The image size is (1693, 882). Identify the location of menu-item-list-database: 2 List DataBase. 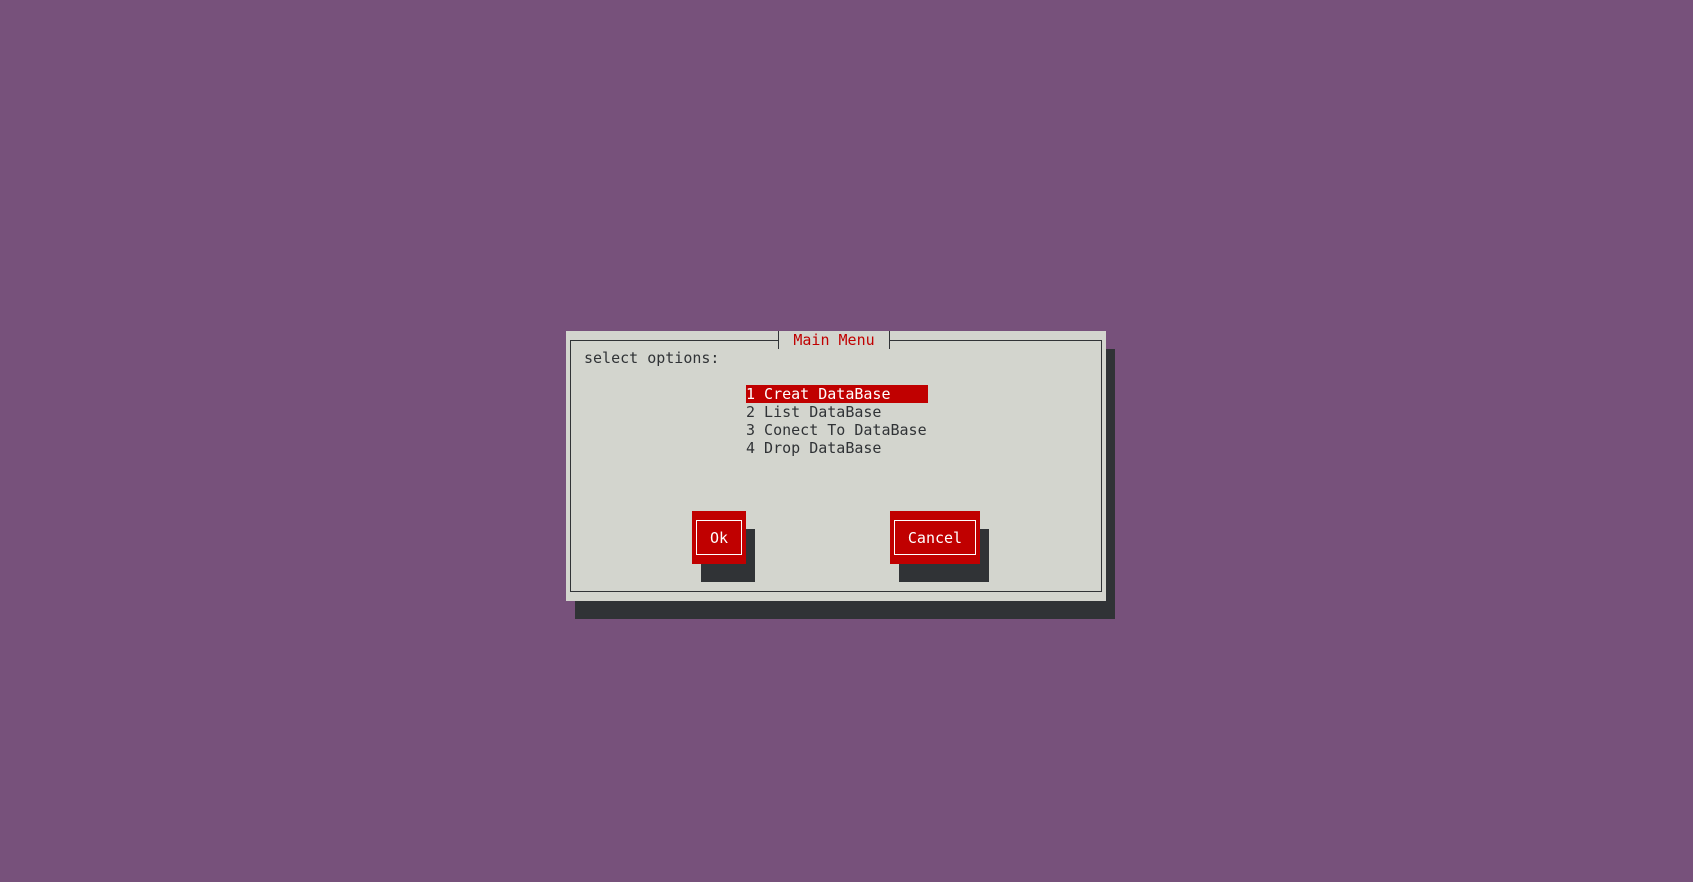
(837, 412).